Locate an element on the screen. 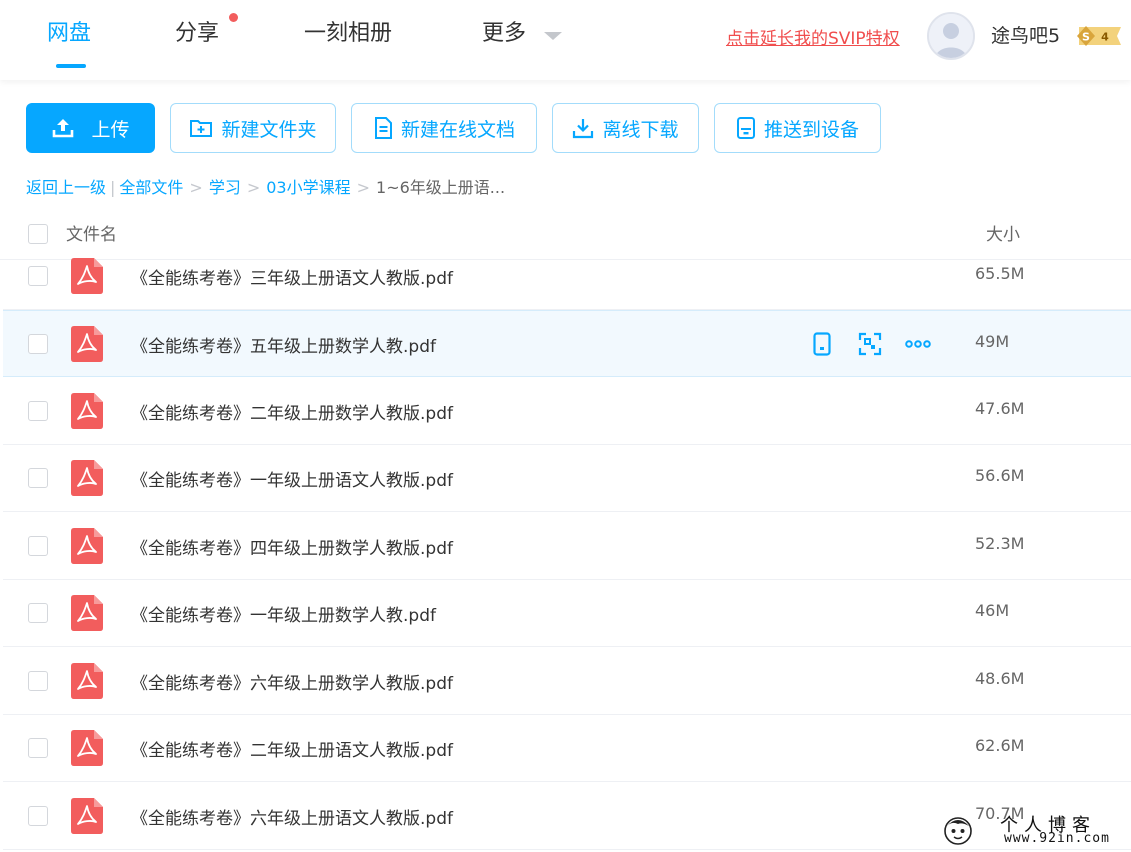 This screenshot has width=1131, height=852. scan-icon is located at coordinates (870, 344).